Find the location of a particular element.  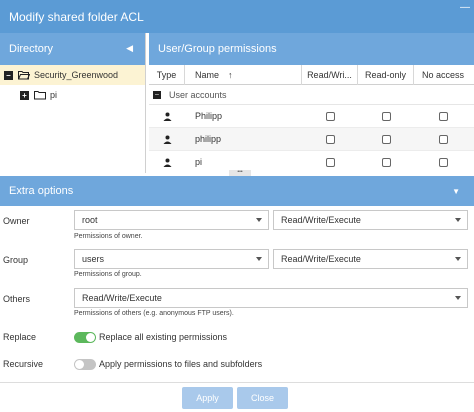

apply-button: Apply is located at coordinates (207, 398).